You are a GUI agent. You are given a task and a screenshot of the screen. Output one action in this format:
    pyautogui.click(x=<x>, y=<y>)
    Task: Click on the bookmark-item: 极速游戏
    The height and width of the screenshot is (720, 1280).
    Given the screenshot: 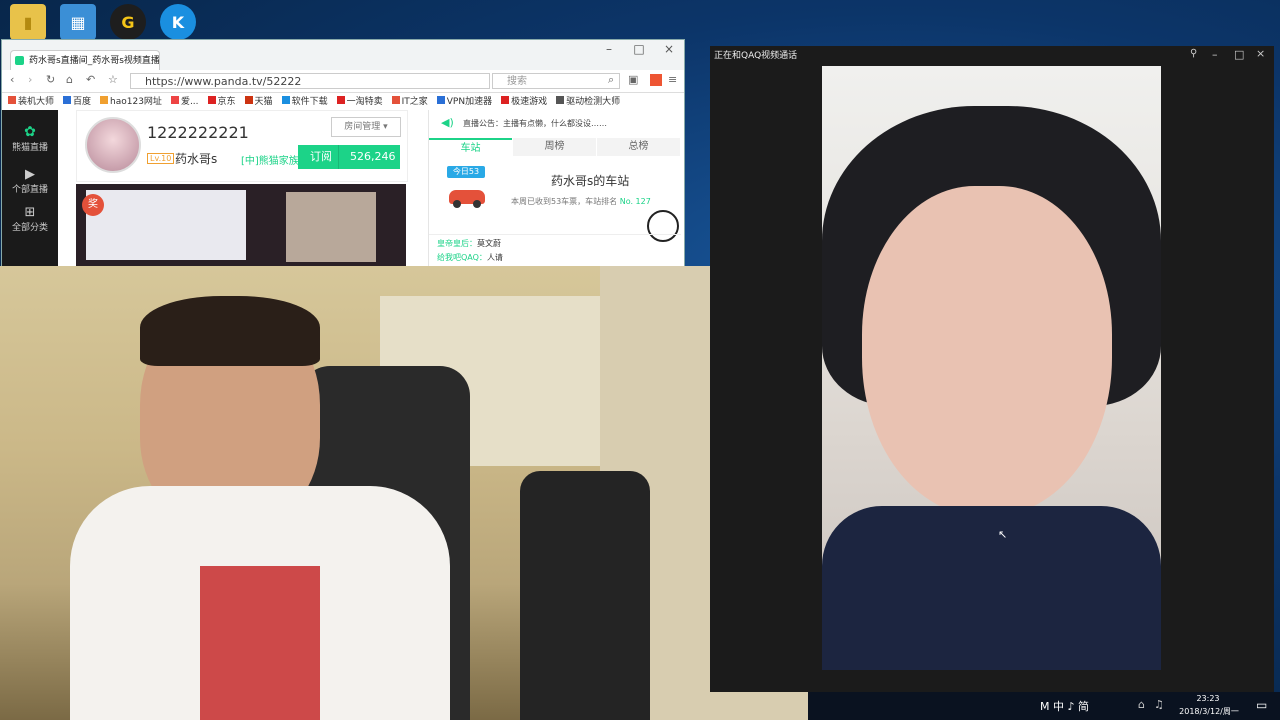 What is the action you would take?
    pyautogui.click(x=524, y=100)
    